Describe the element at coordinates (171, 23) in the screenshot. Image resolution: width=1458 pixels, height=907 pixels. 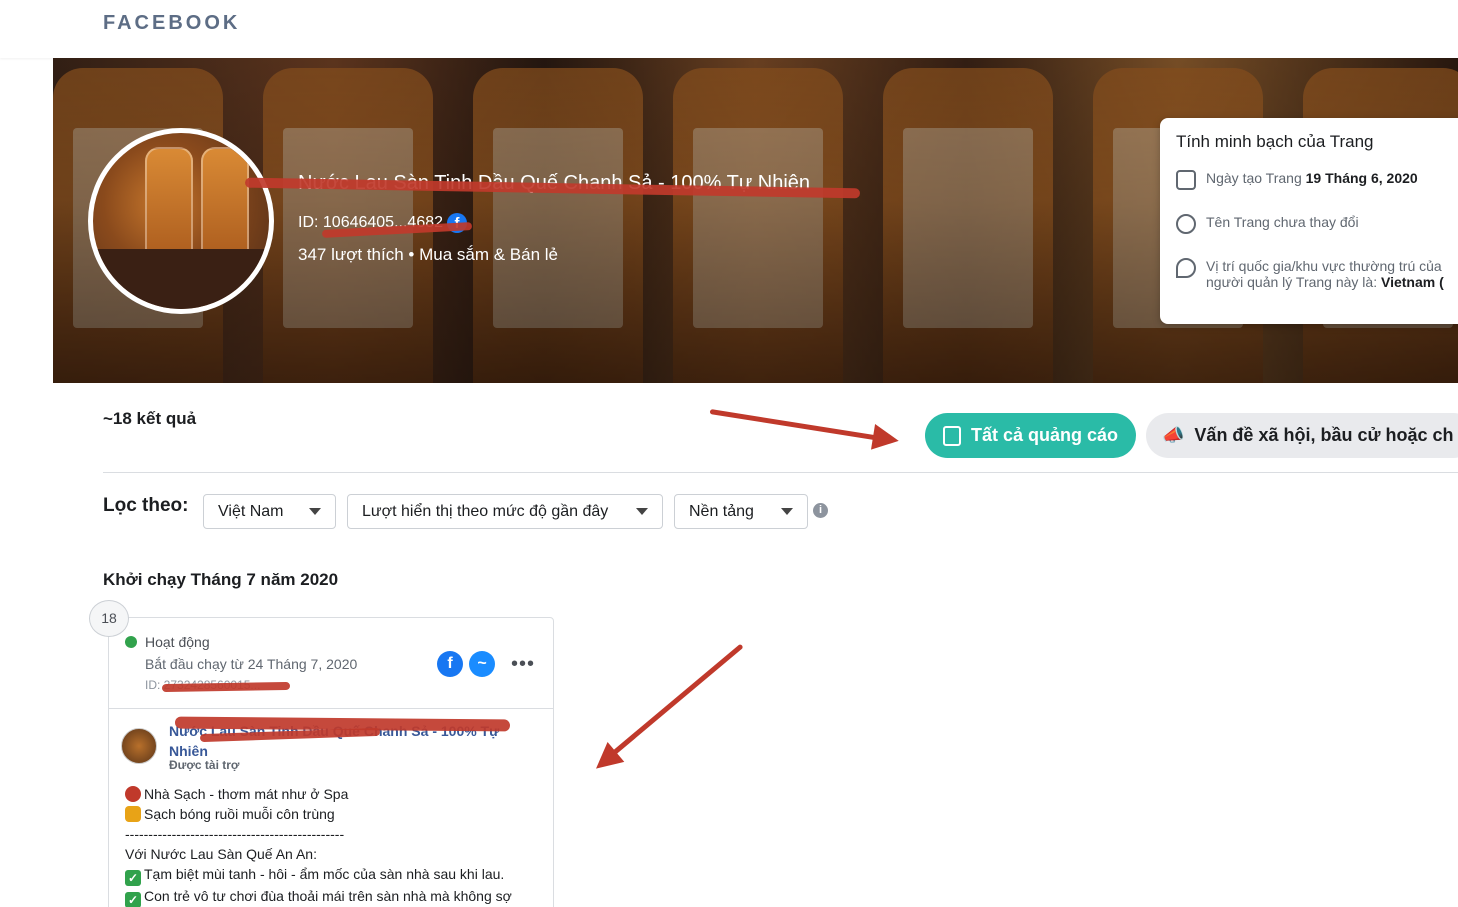
I see `facebook-logo: FACEBOOK` at that location.